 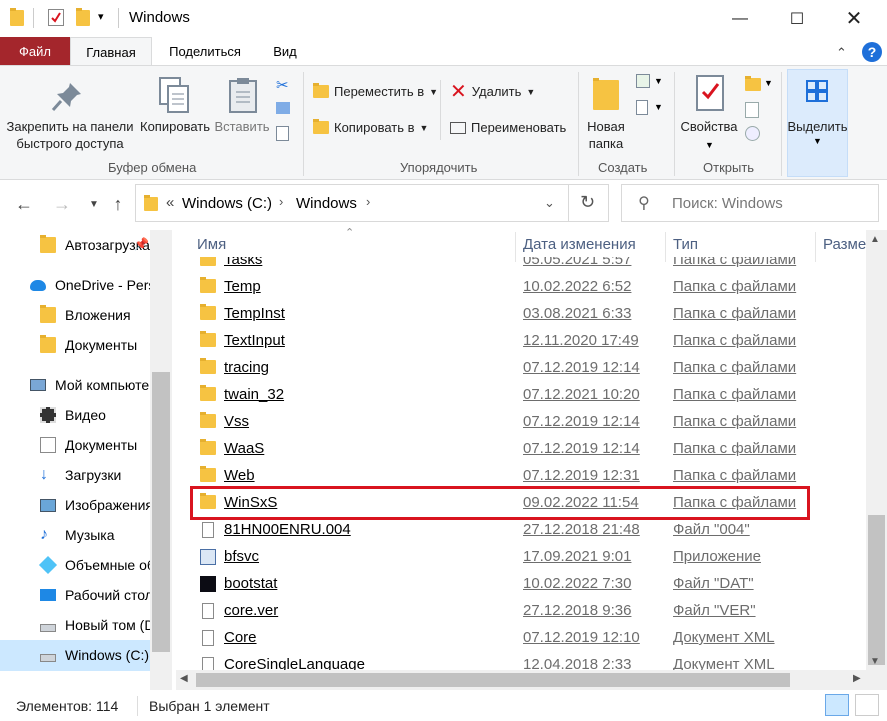 What do you see at coordinates (75, 655) in the screenshot?
I see `nav-item-drive-c: Windows (C:)` at bounding box center [75, 655].